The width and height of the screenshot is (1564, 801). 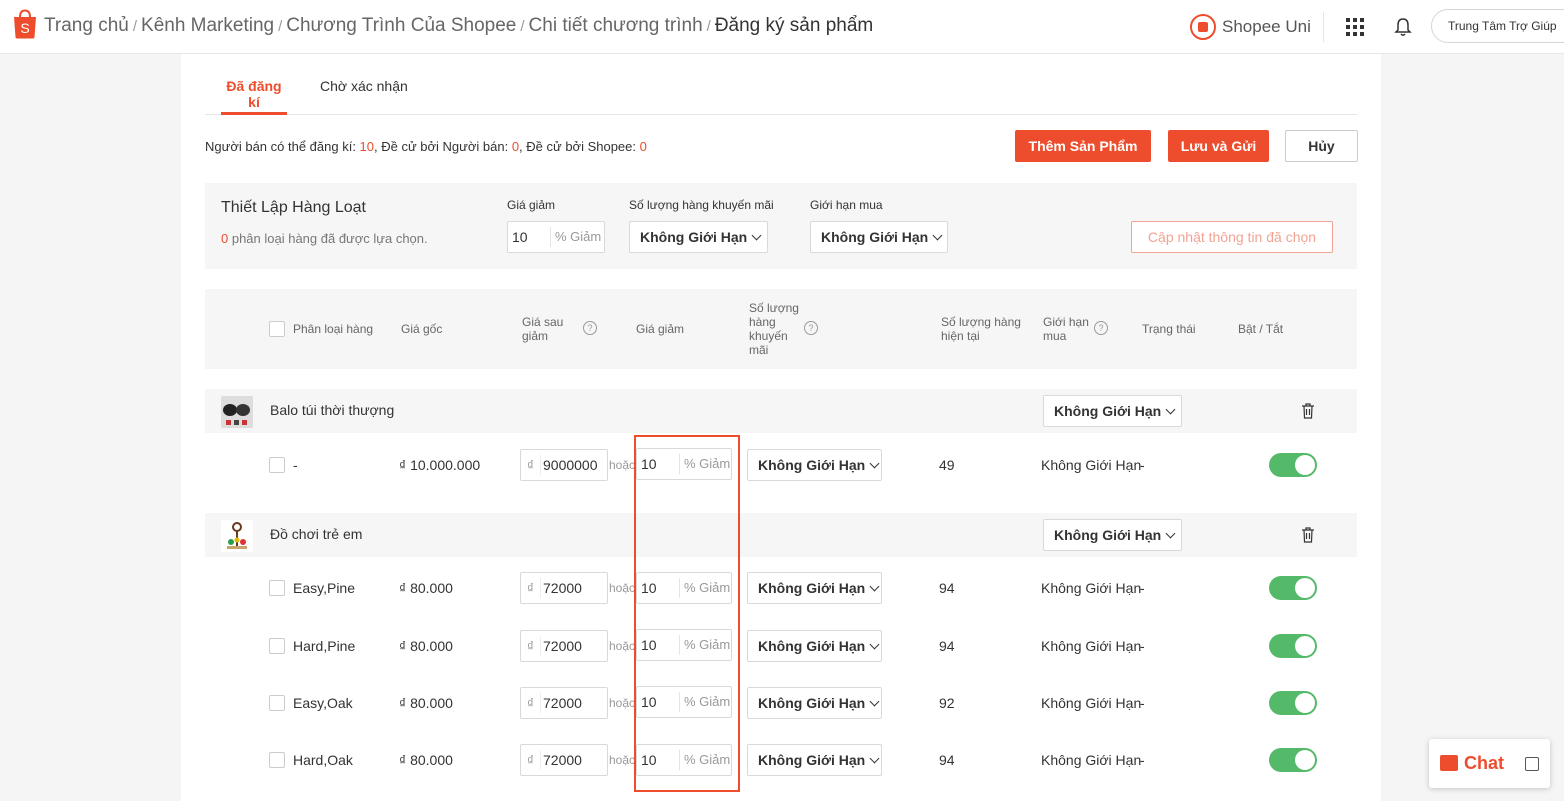 I want to click on or-label: hoặc, so click(x=622, y=760).